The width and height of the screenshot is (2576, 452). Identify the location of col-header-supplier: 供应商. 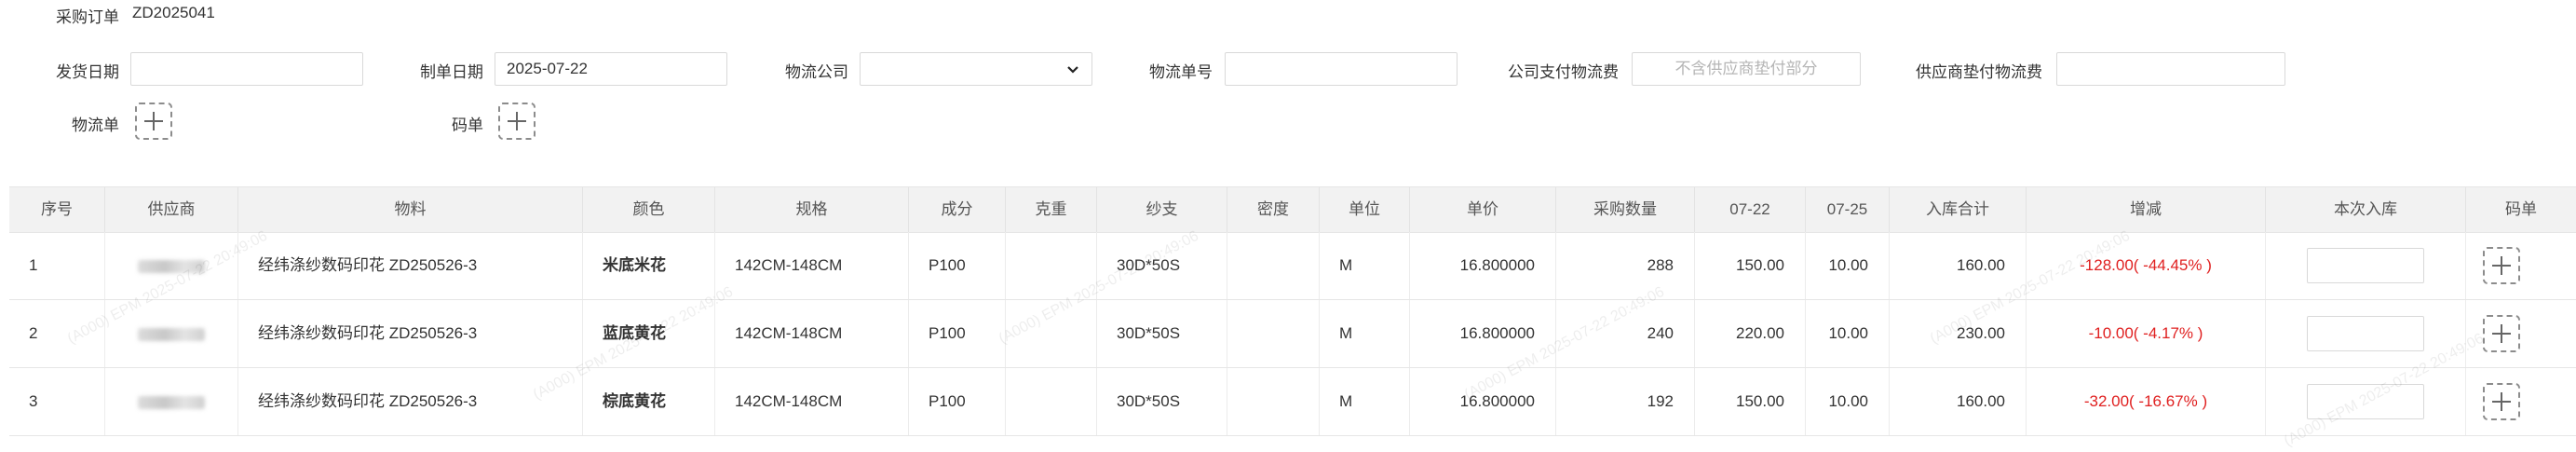
(171, 209).